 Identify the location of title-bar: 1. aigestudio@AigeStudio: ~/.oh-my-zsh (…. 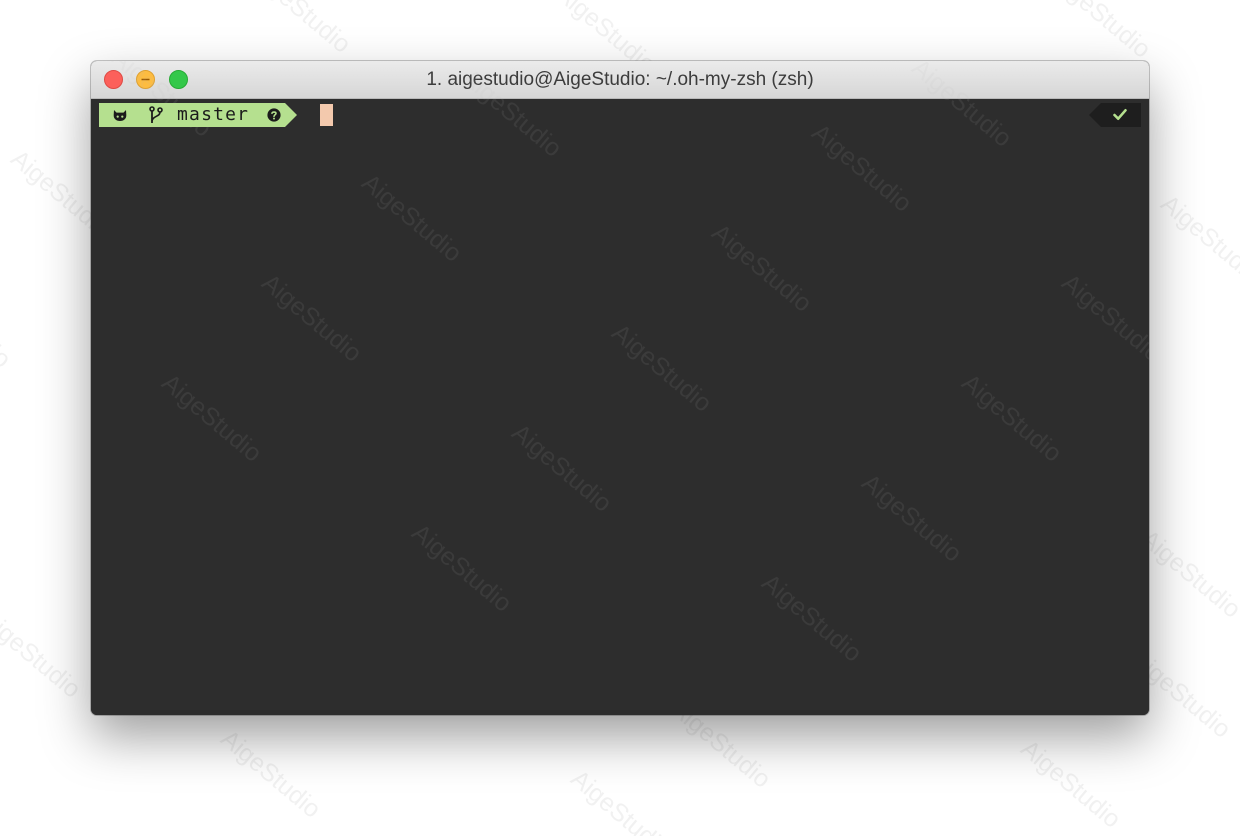
(620, 80).